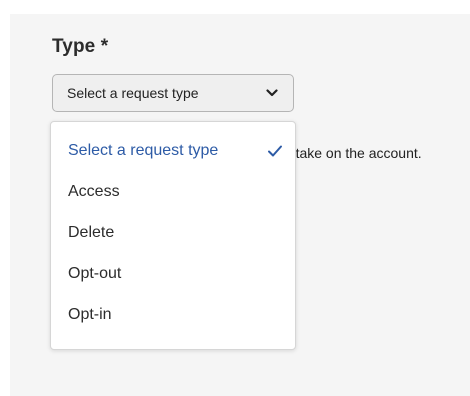 The height and width of the screenshot is (396, 470). Describe the element at coordinates (272, 93) in the screenshot. I see `chevron-down-icon` at that location.